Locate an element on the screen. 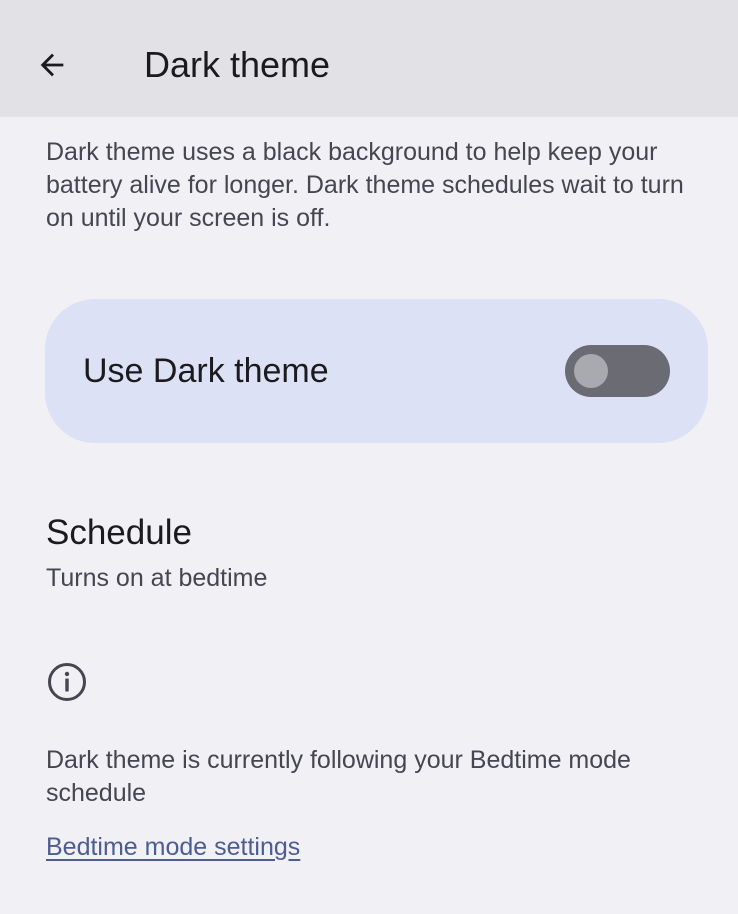 This screenshot has height=914, width=738. use-dark-theme-label: Use Dark theme is located at coordinates (206, 371).